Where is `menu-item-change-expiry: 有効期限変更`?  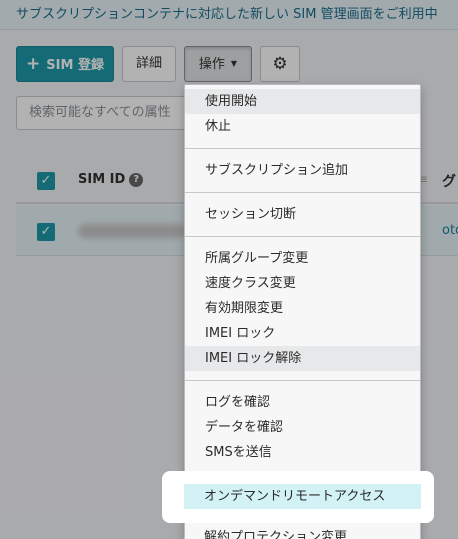 menu-item-change-expiry: 有効期限変更 is located at coordinates (302, 308).